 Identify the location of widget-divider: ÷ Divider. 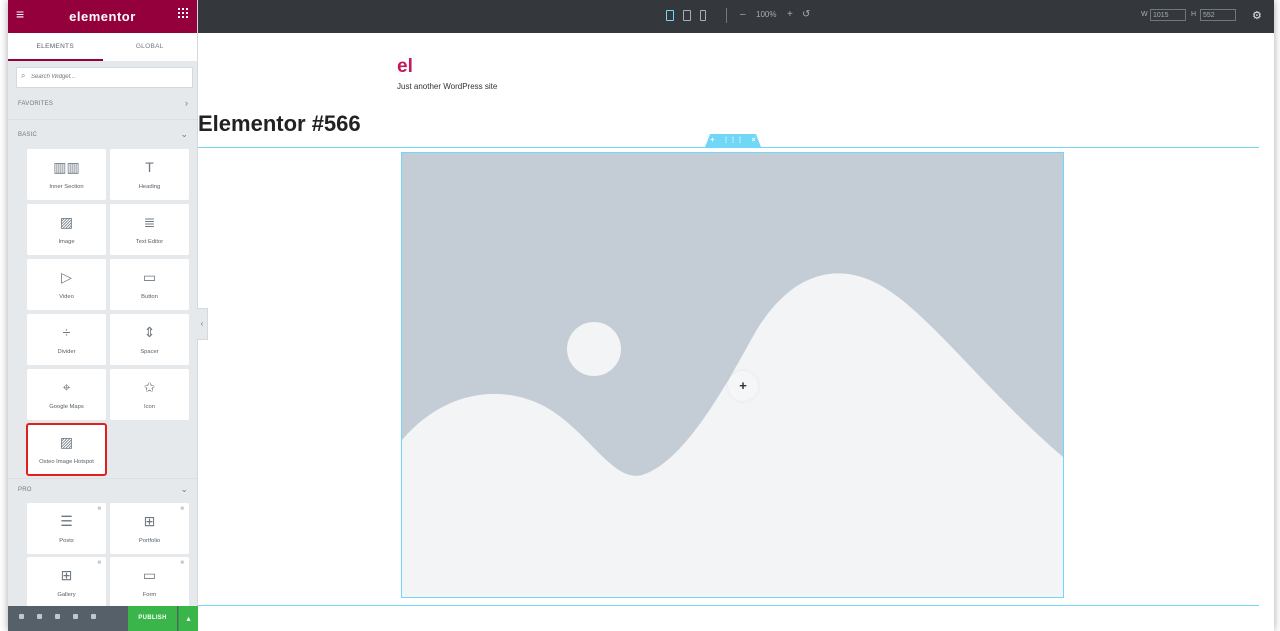
(66, 339).